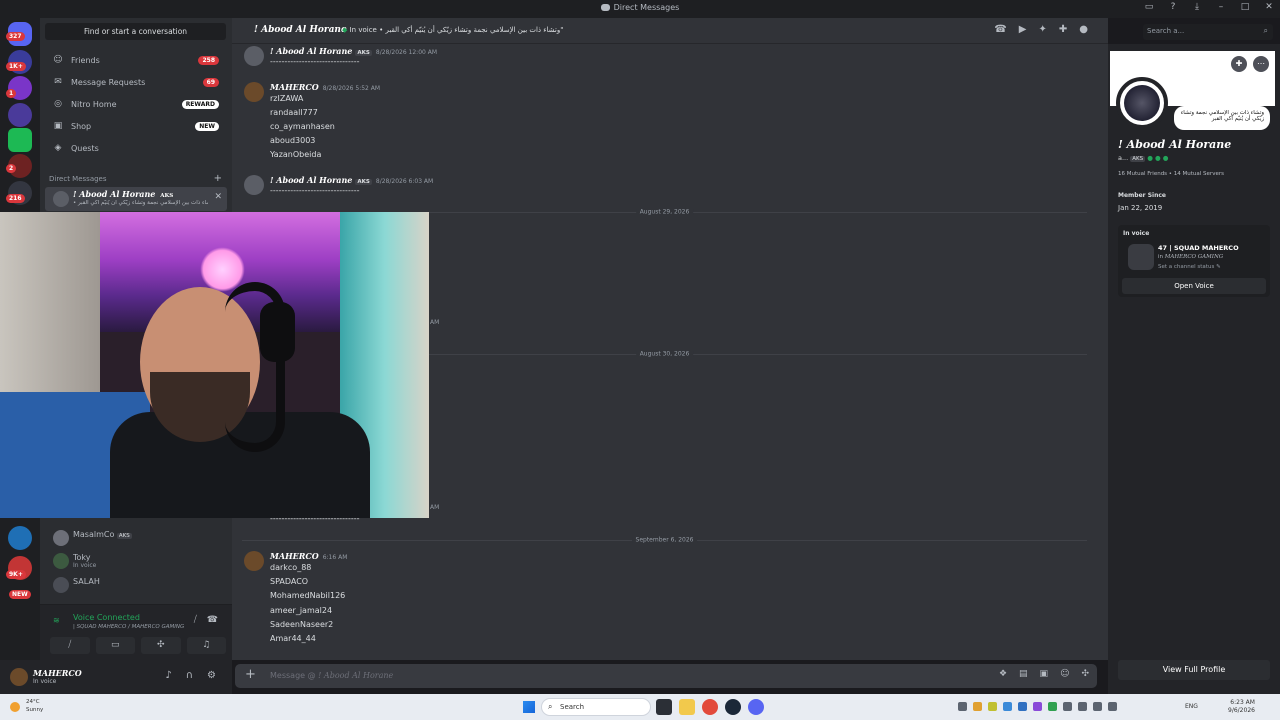  I want to click on message-time: AM, so click(435, 322).